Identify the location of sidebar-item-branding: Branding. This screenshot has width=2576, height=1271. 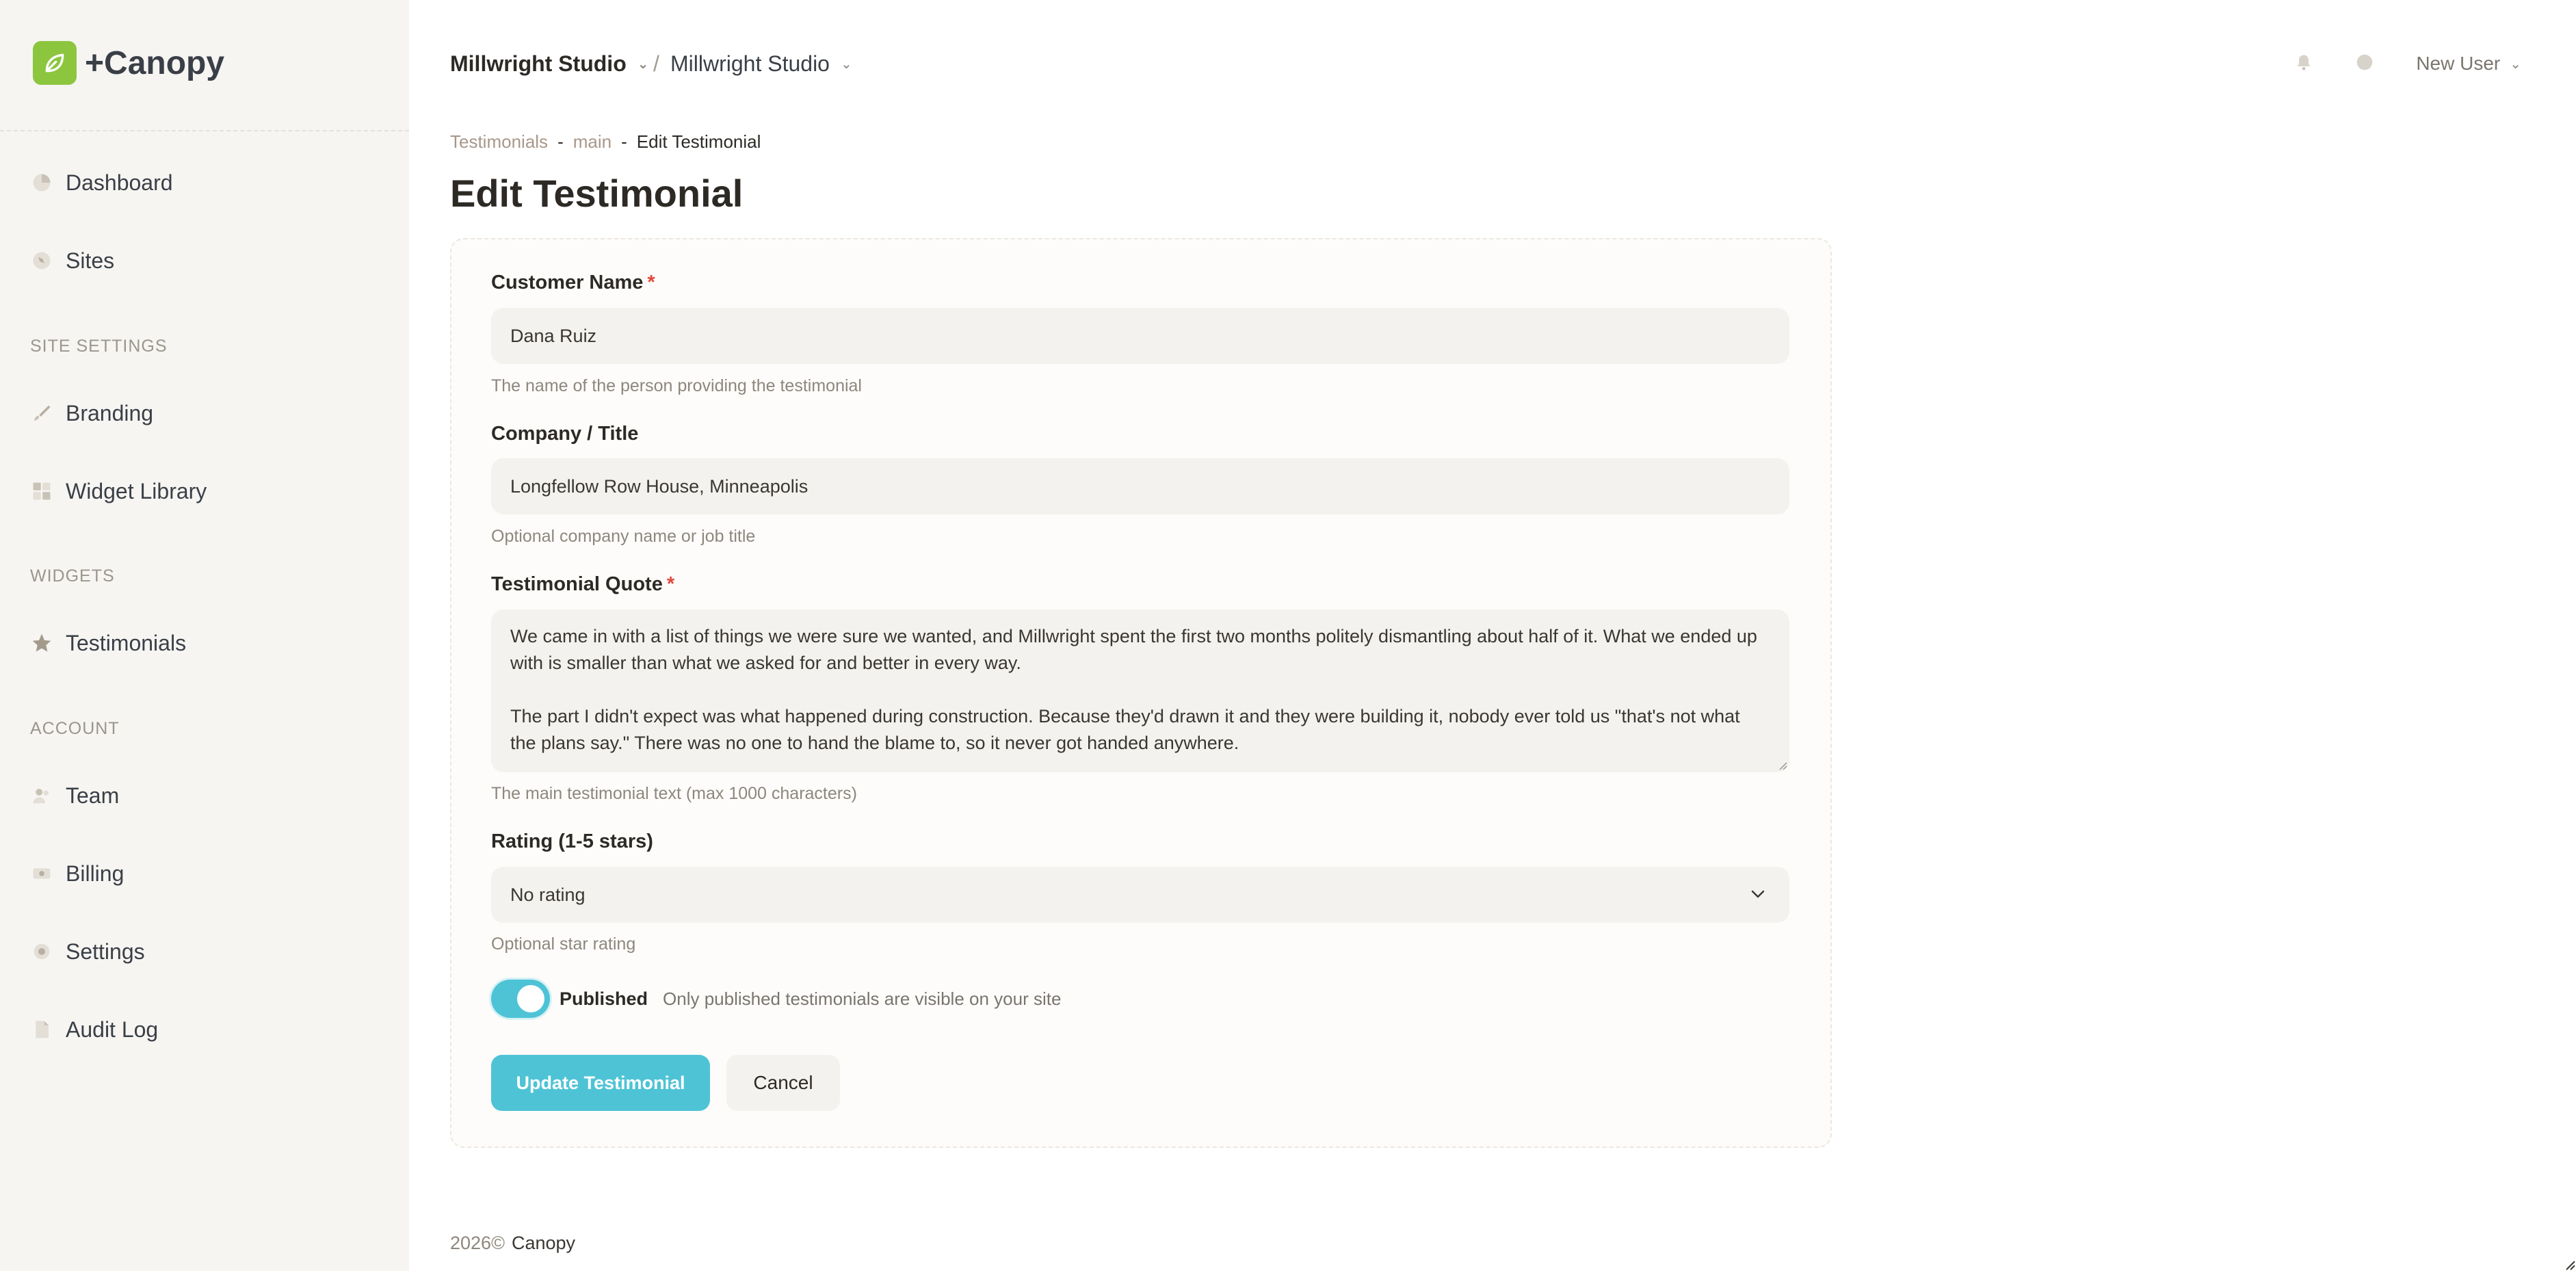
(91, 414).